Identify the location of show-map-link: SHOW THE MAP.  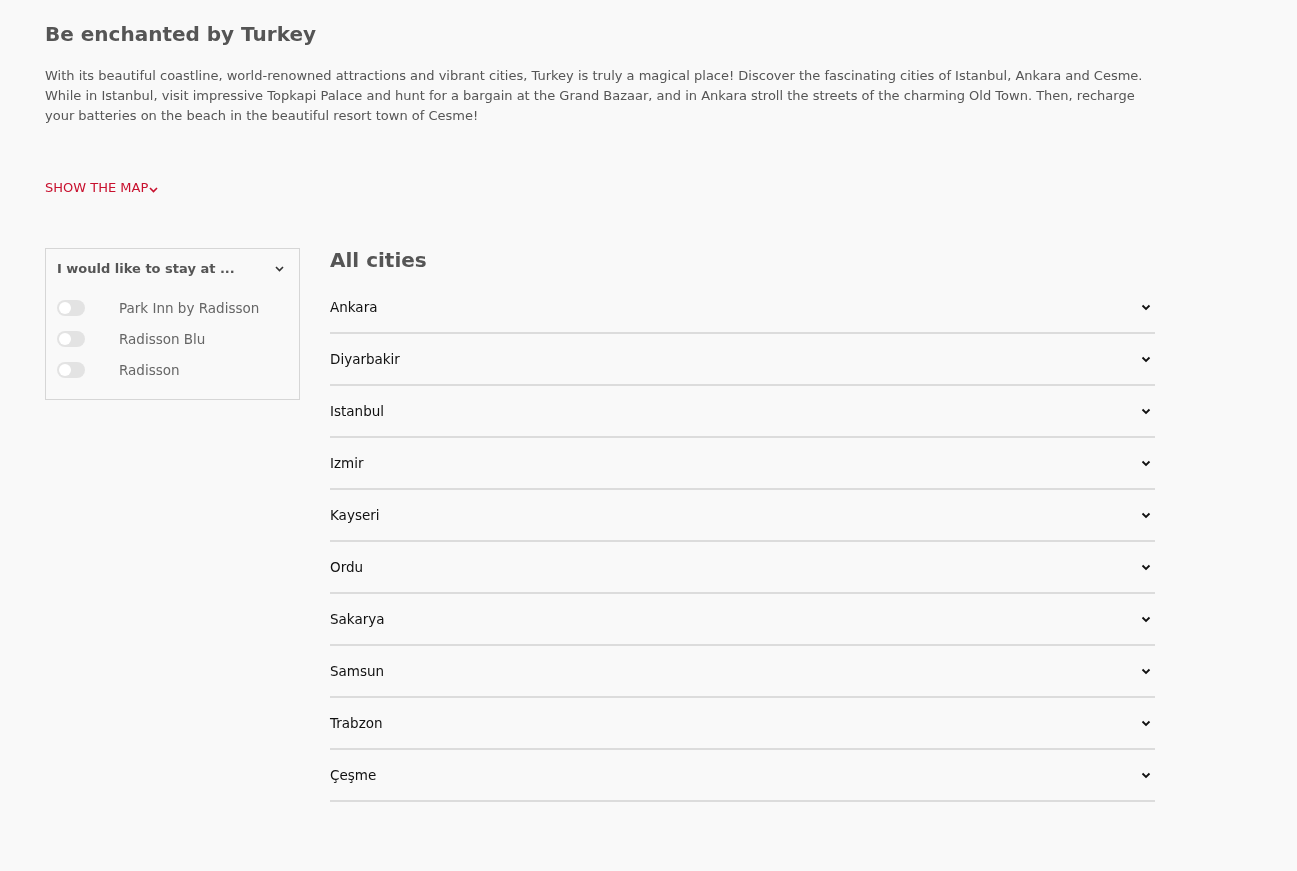
(102, 187).